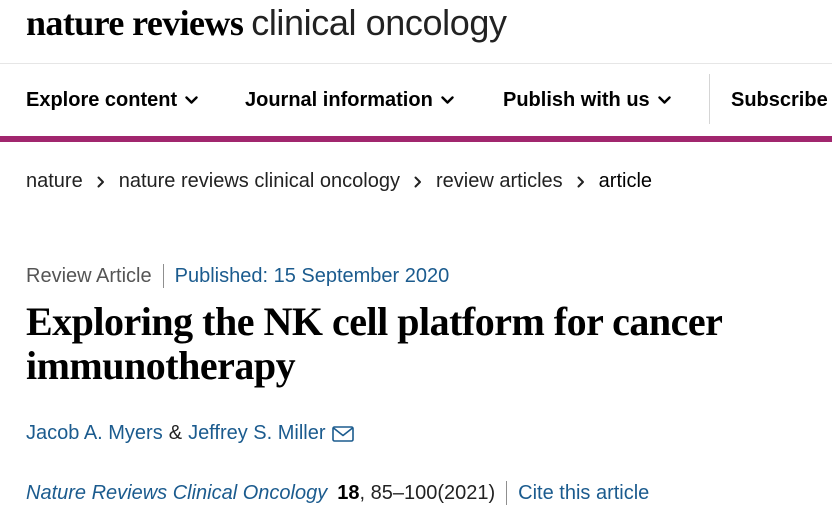 This screenshot has width=832, height=516. Describe the element at coordinates (259, 181) in the screenshot. I see `breadcrumb-item-journal: nature reviews clinical oncology` at that location.